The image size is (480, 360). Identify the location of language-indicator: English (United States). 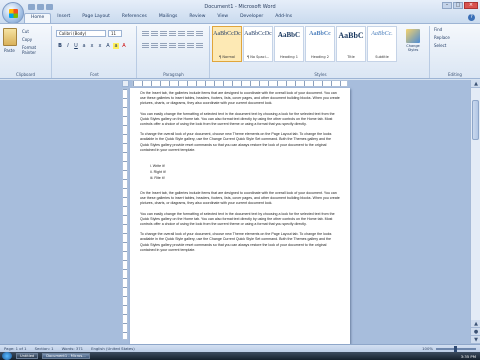
(113, 348).